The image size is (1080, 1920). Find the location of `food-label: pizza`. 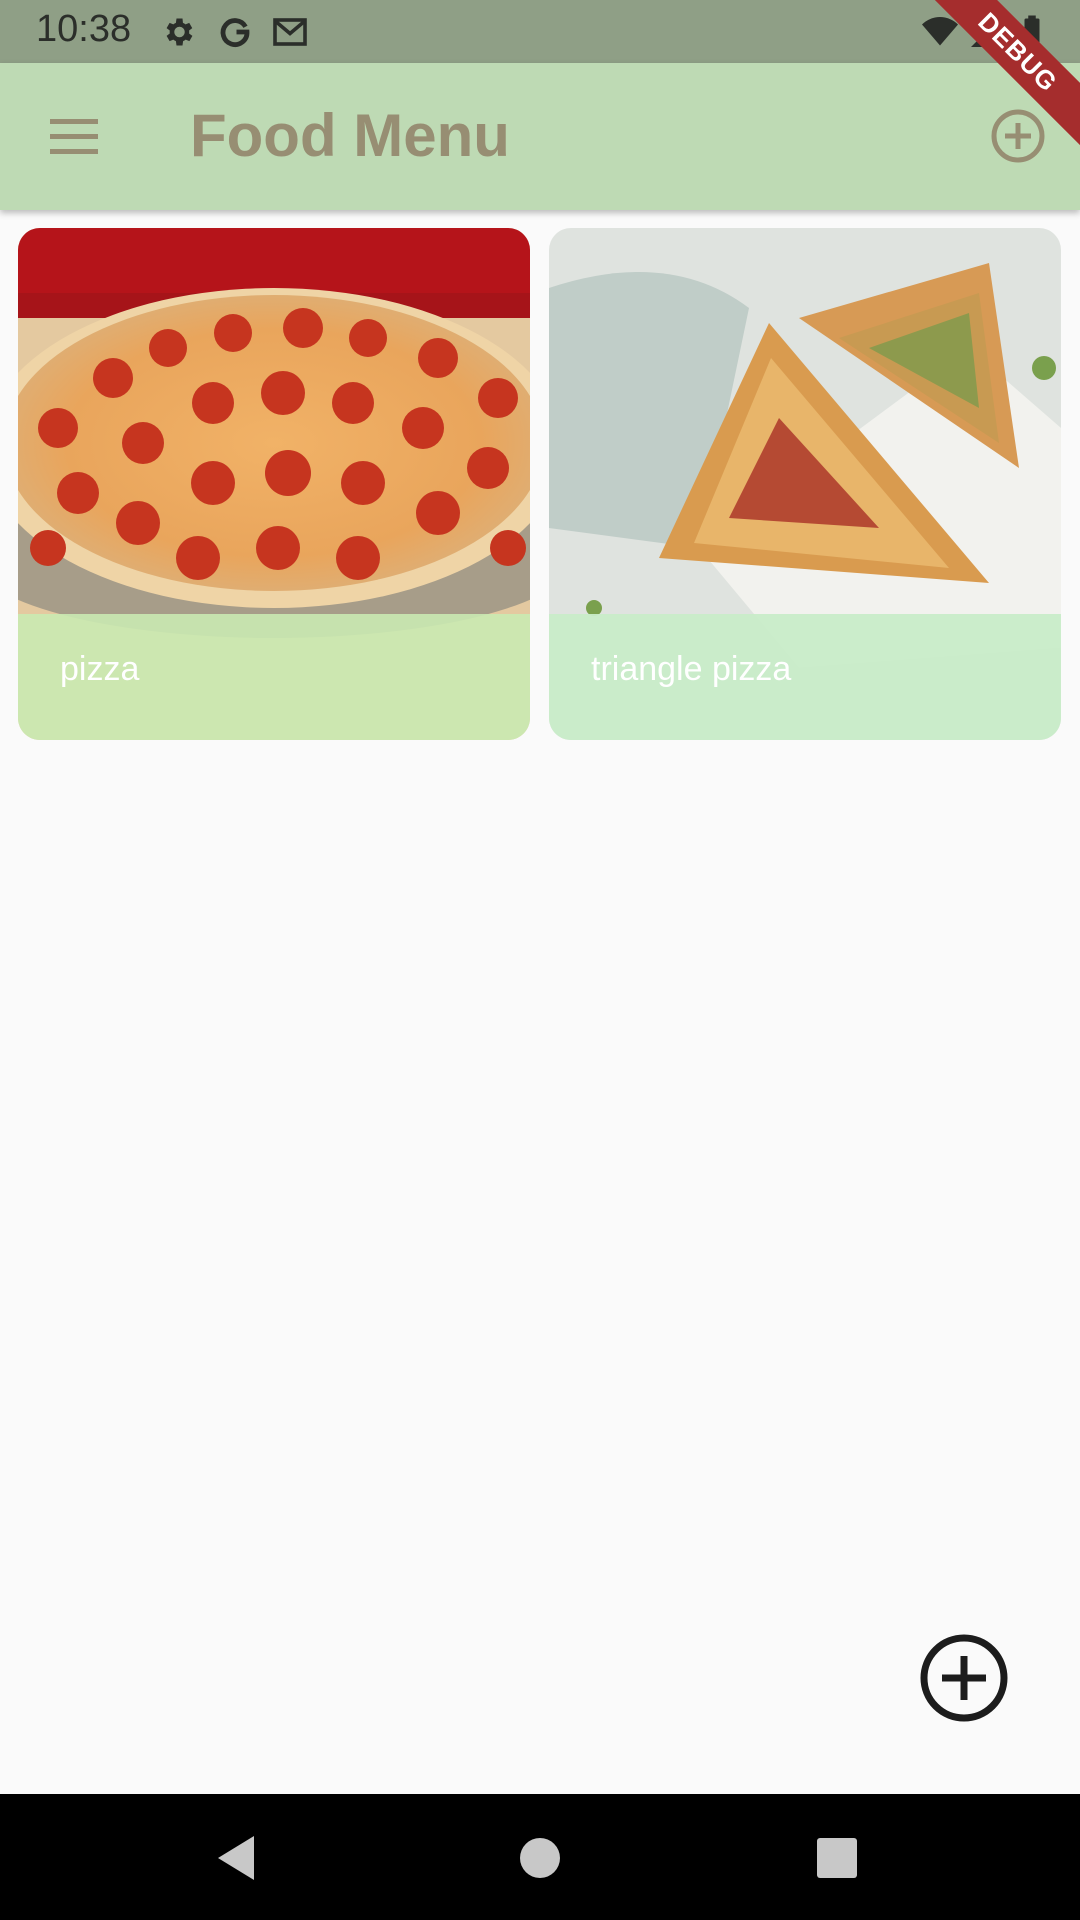

food-label: pizza is located at coordinates (100, 669).